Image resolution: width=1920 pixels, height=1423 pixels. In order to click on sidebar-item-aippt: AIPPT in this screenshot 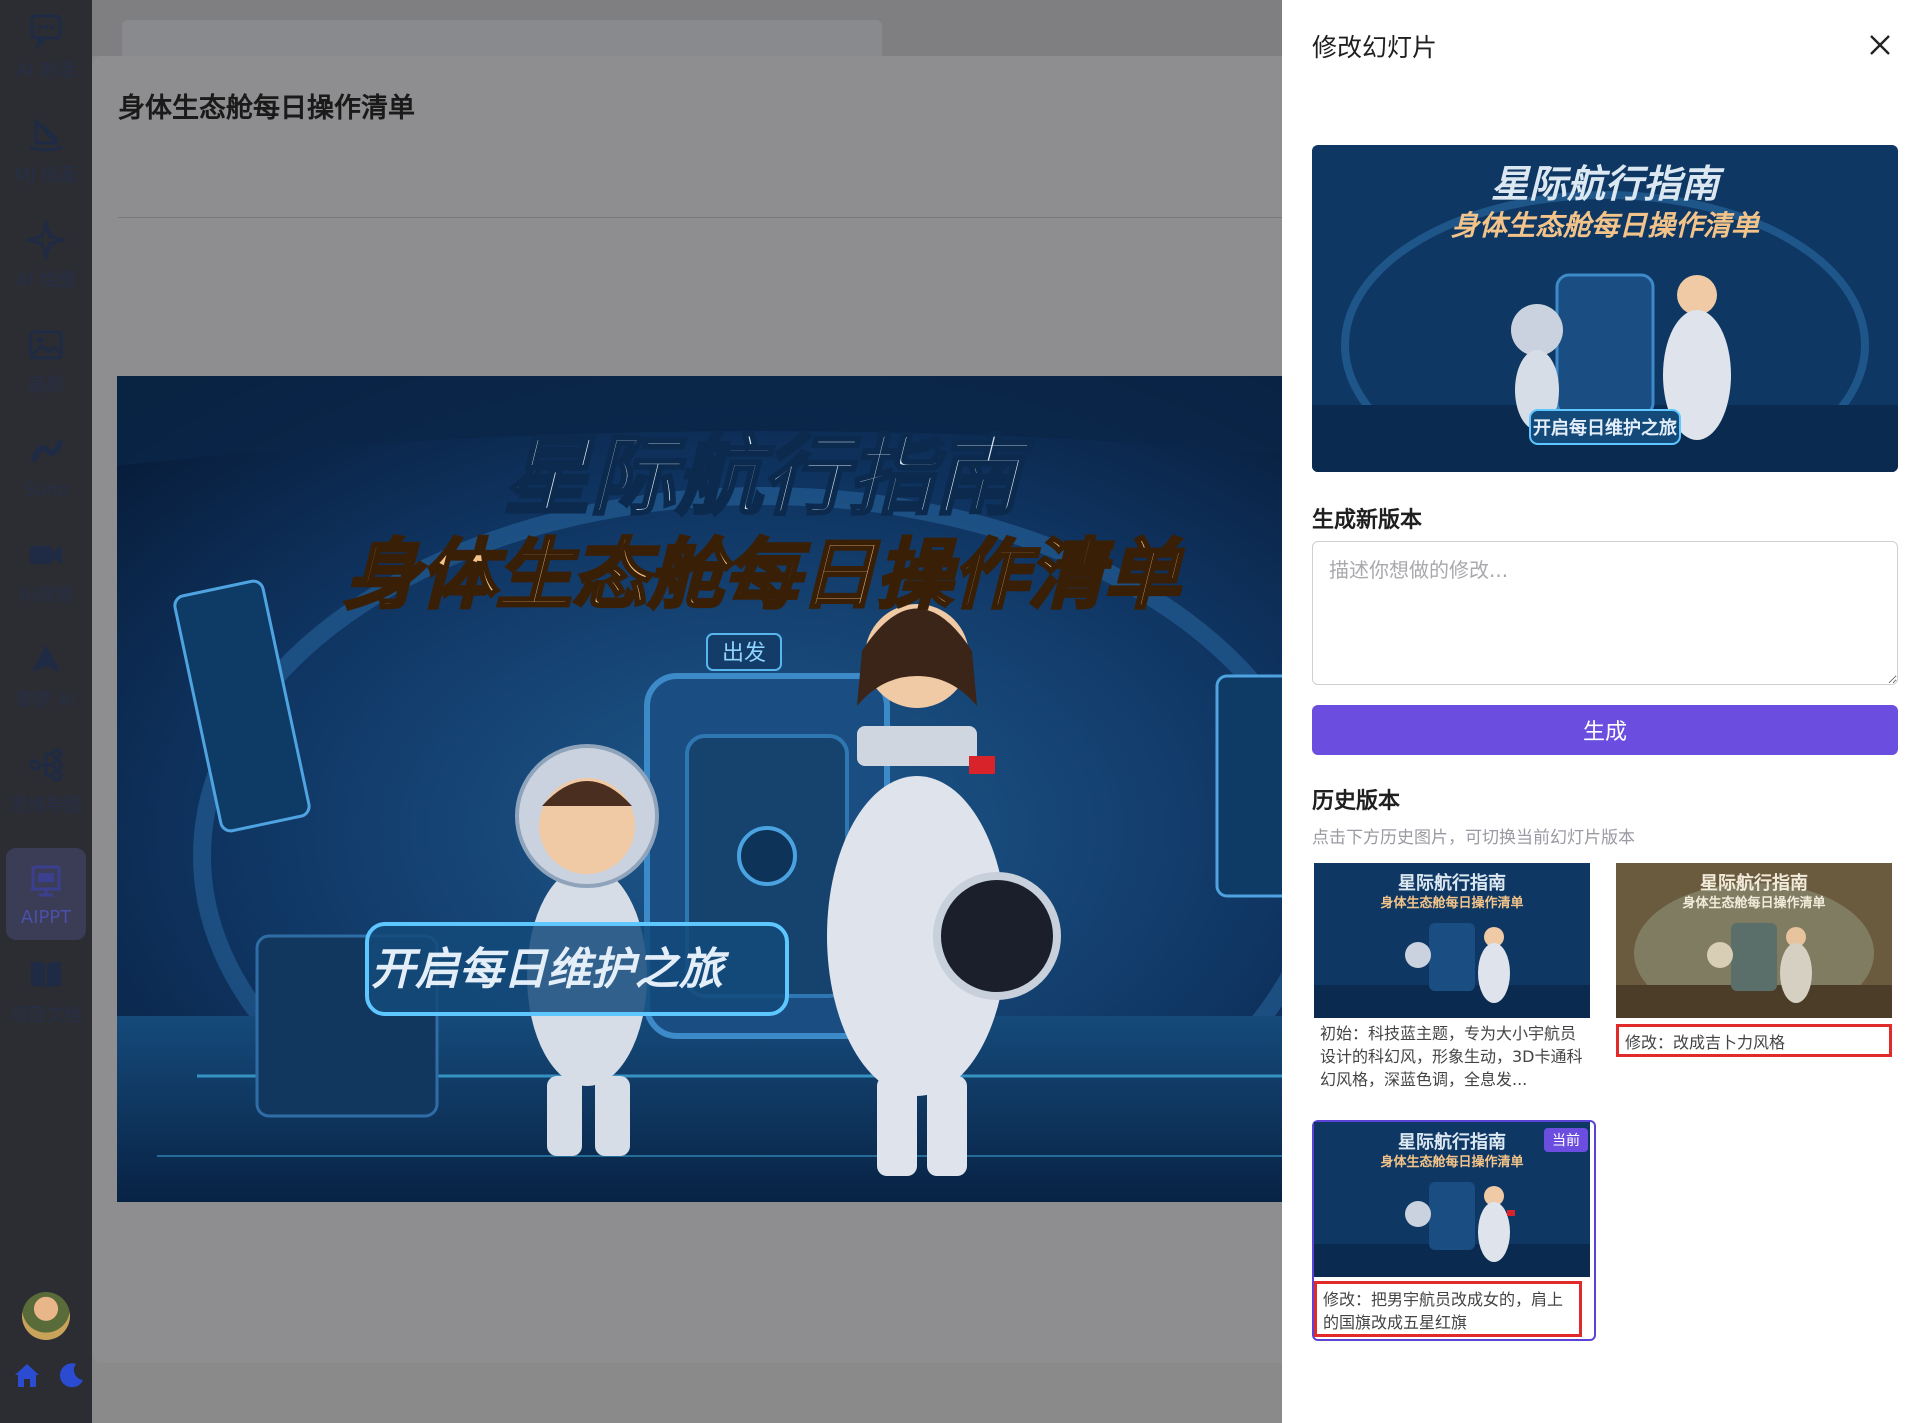, I will do `click(46, 894)`.